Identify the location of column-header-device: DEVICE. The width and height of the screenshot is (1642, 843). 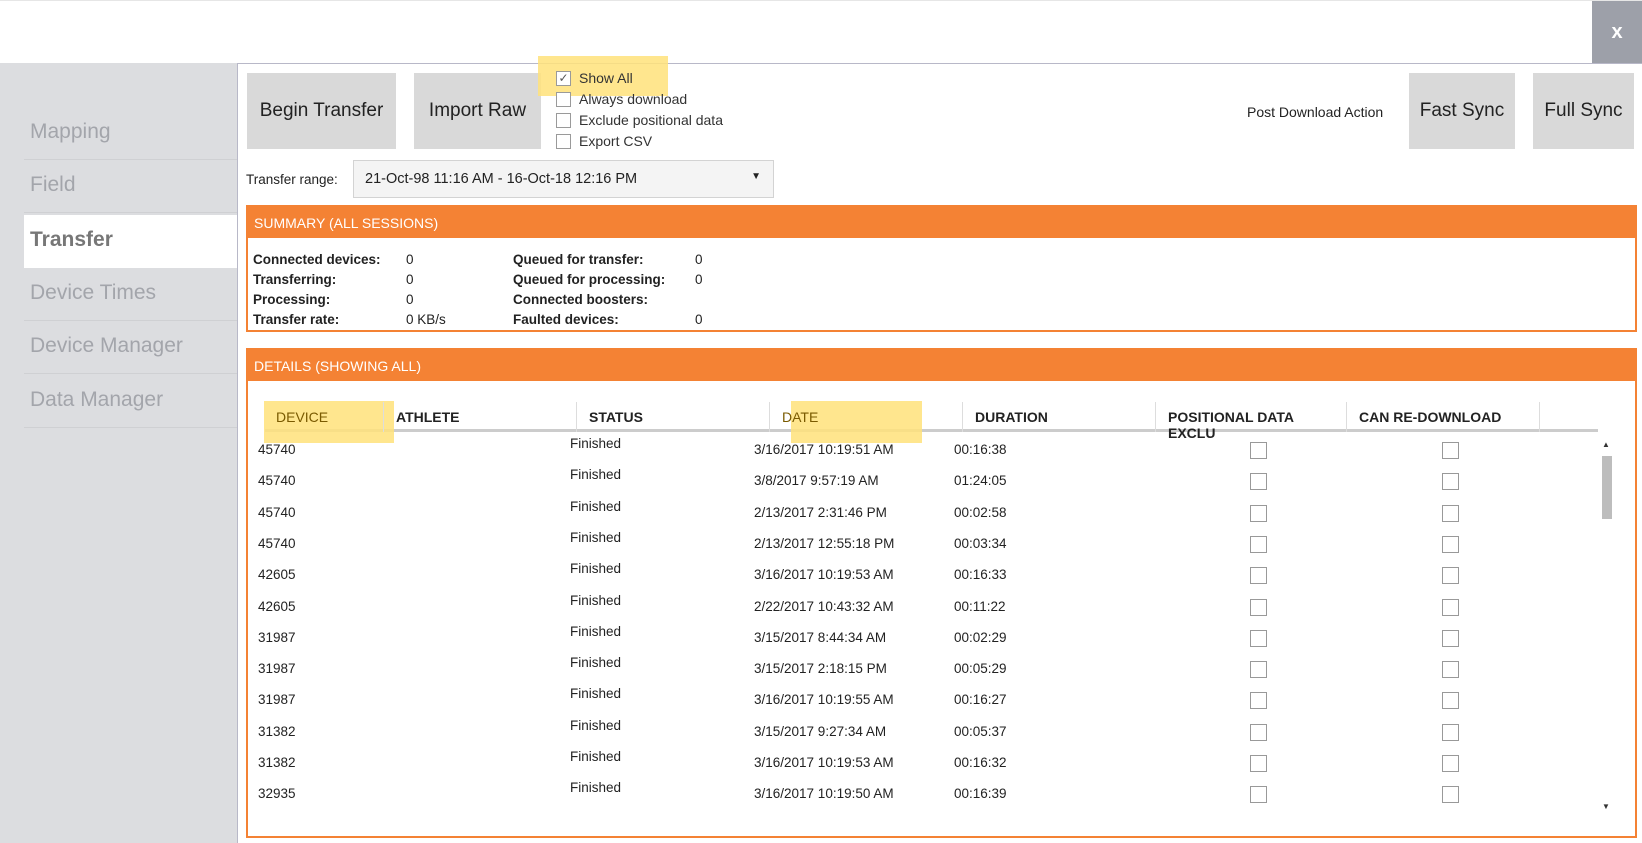
(324, 417).